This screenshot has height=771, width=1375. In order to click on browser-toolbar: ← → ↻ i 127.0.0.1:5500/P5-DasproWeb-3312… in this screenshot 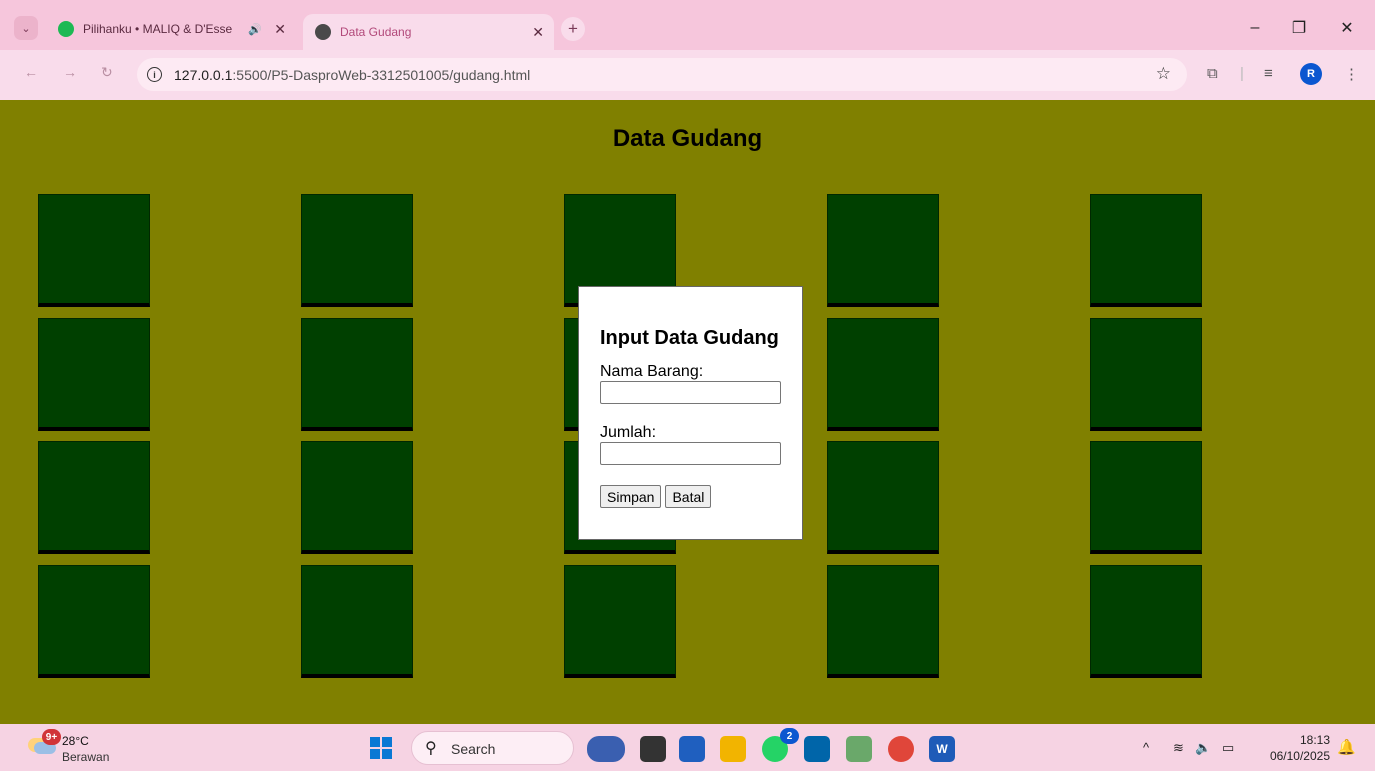, I will do `click(687, 75)`.